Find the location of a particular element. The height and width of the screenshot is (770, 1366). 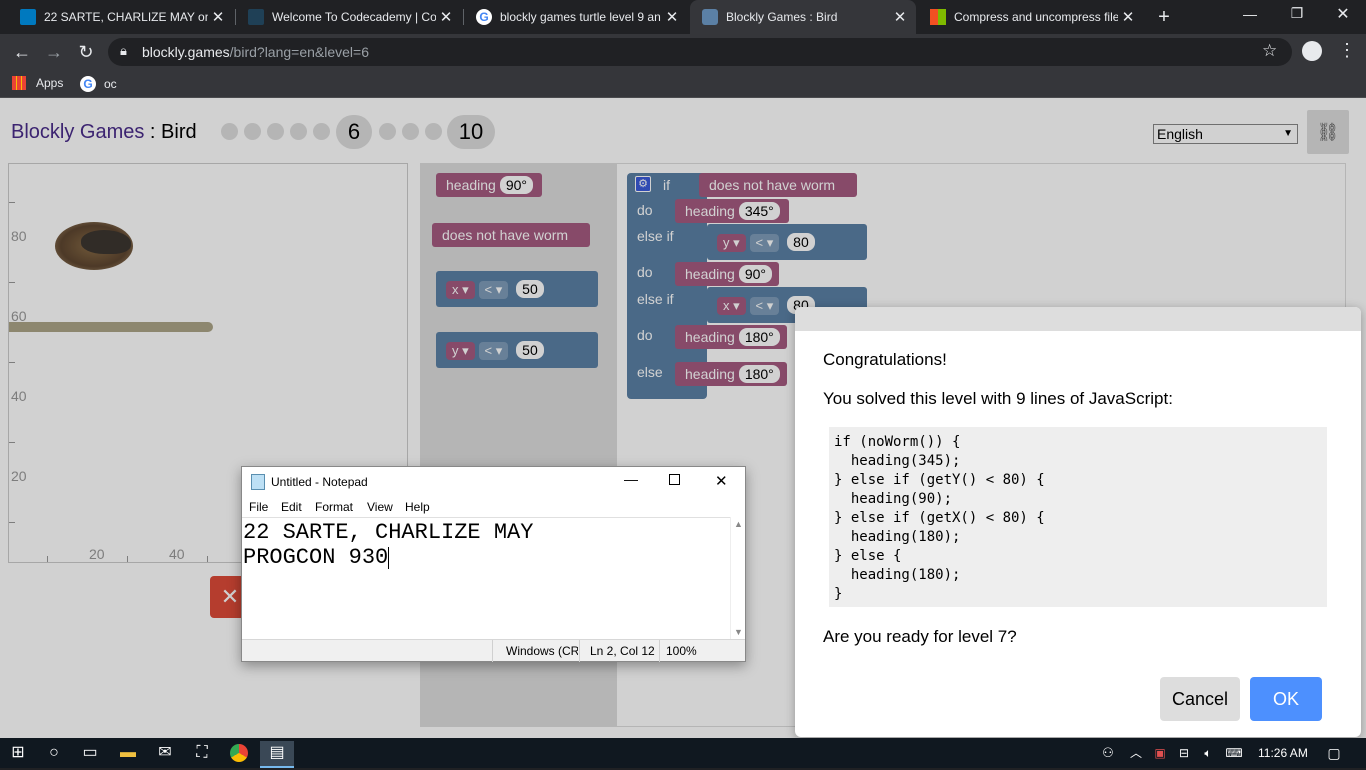

notepad-statusbar: Windows (CR Ln 2, Col 12 100% is located at coordinates (493, 650).